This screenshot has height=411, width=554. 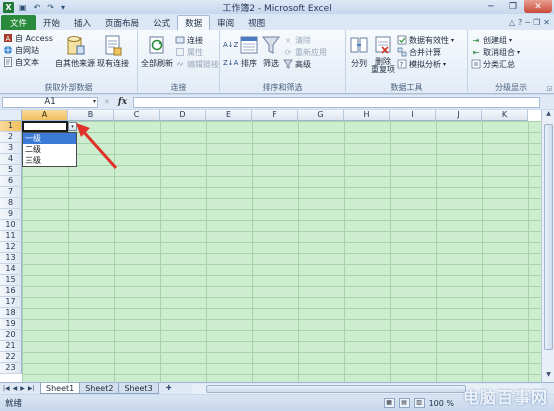 What do you see at coordinates (335, 388) in the screenshot?
I see `horizontal-scroll-thumb` at bounding box center [335, 388].